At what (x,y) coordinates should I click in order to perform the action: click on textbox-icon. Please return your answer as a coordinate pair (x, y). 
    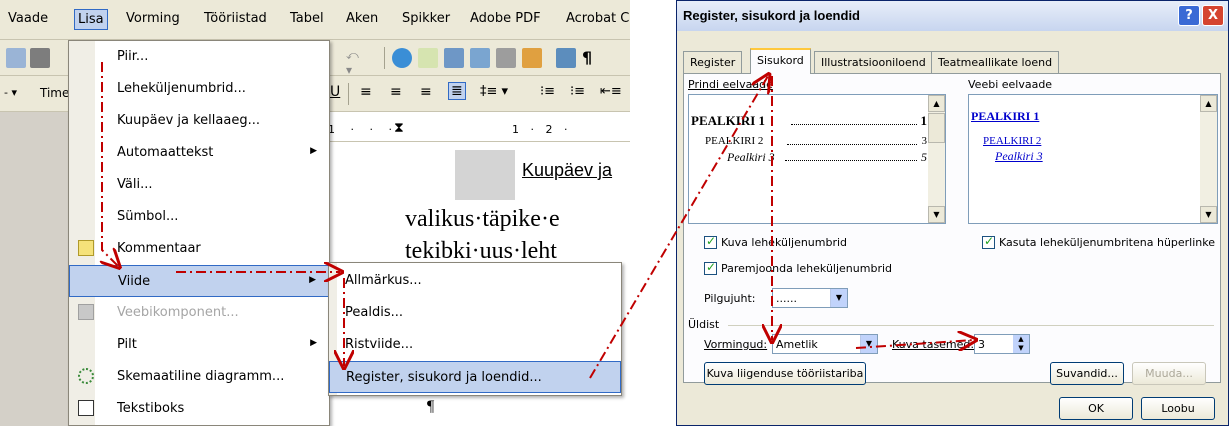
    Looking at the image, I should click on (86, 408).